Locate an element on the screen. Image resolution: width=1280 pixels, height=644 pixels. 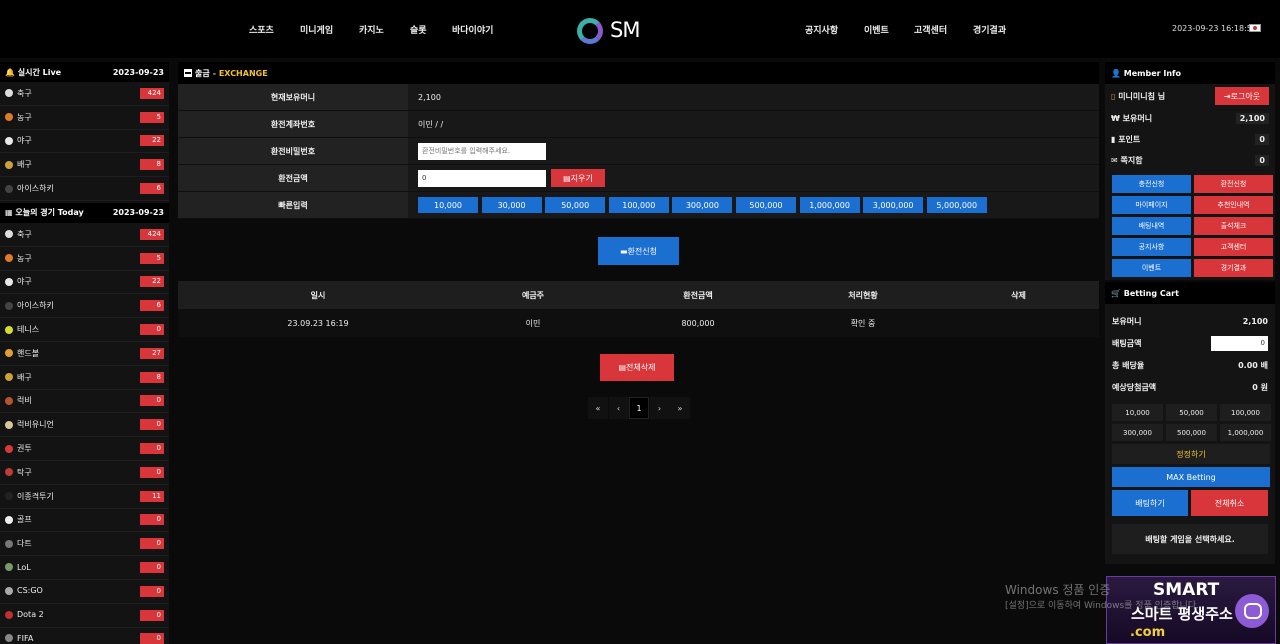
page-current: 1 is located at coordinates (639, 408).